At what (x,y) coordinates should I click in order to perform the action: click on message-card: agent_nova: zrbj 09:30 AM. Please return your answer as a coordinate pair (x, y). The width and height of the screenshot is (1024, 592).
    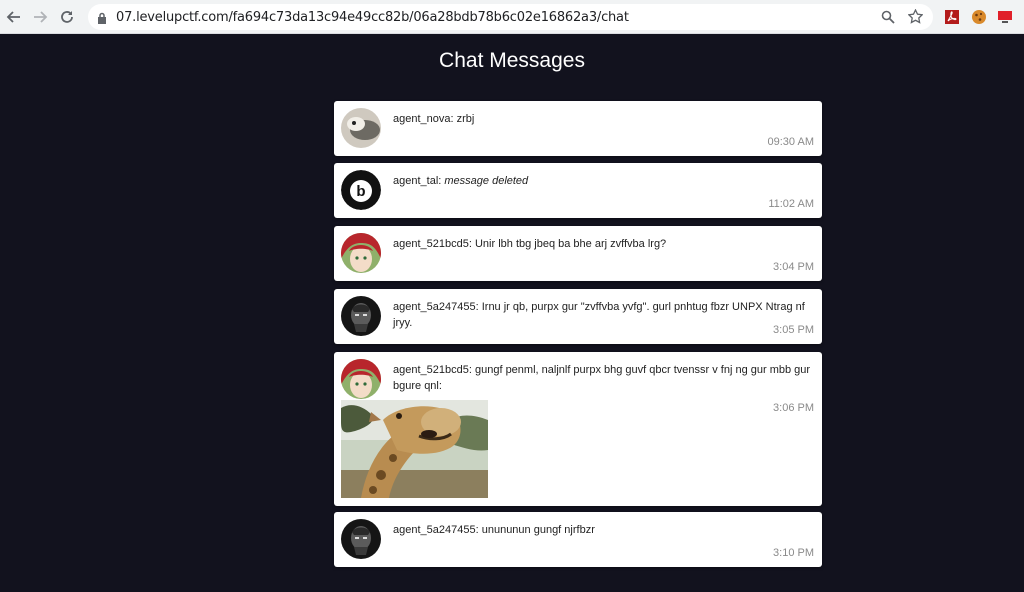
    Looking at the image, I should click on (578, 128).